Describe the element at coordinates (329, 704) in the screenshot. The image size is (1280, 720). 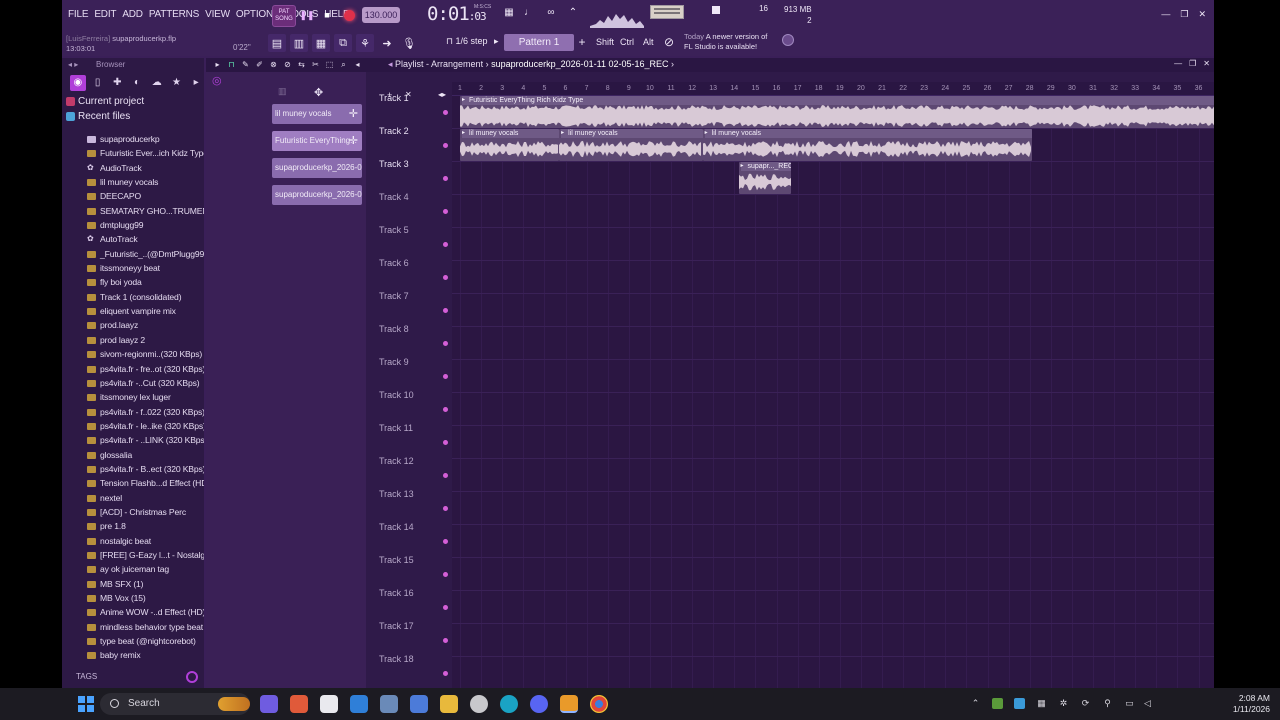
I see `store-icon` at that location.